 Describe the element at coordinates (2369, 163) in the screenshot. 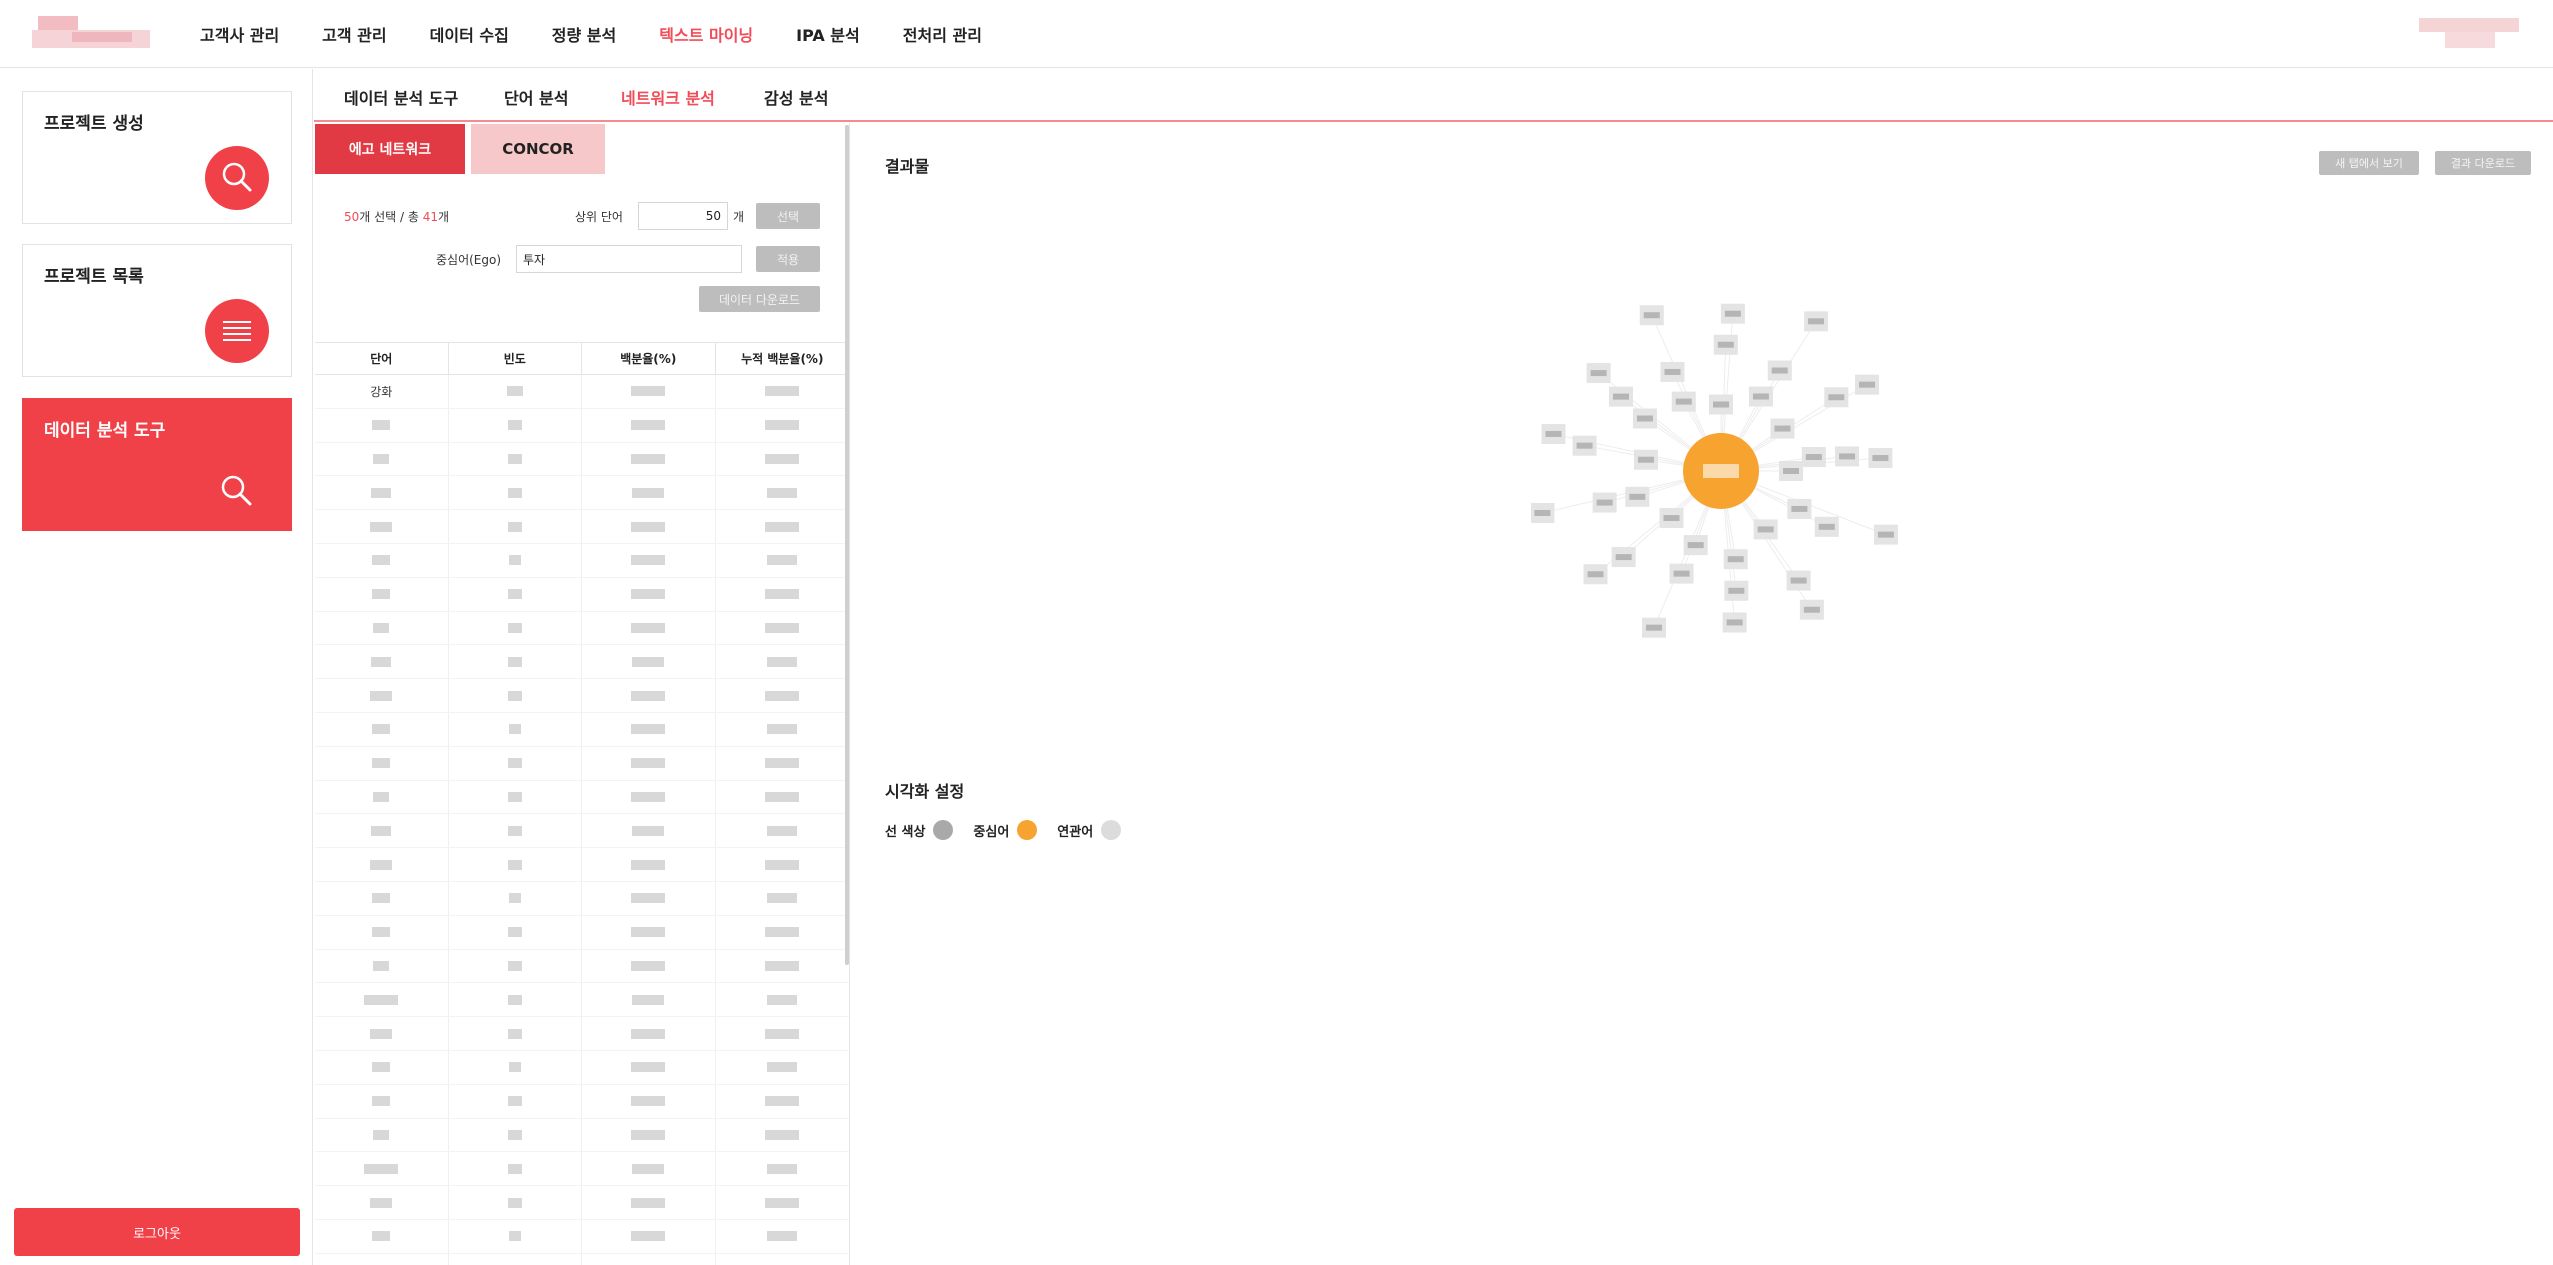

I see `open-new-tab-button: 새 탭에서 보기` at that location.